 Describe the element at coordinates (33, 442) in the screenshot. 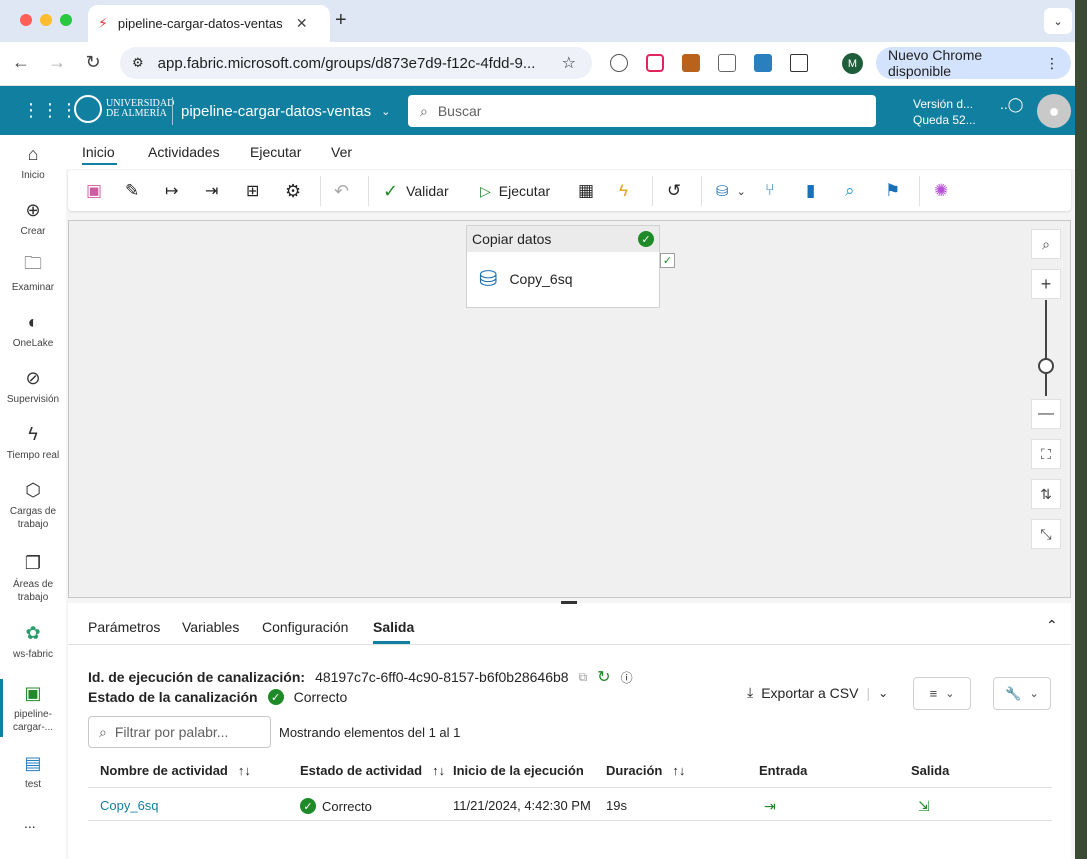

I see `nav-item-tiempo-real: ϟ Tiempo real` at that location.